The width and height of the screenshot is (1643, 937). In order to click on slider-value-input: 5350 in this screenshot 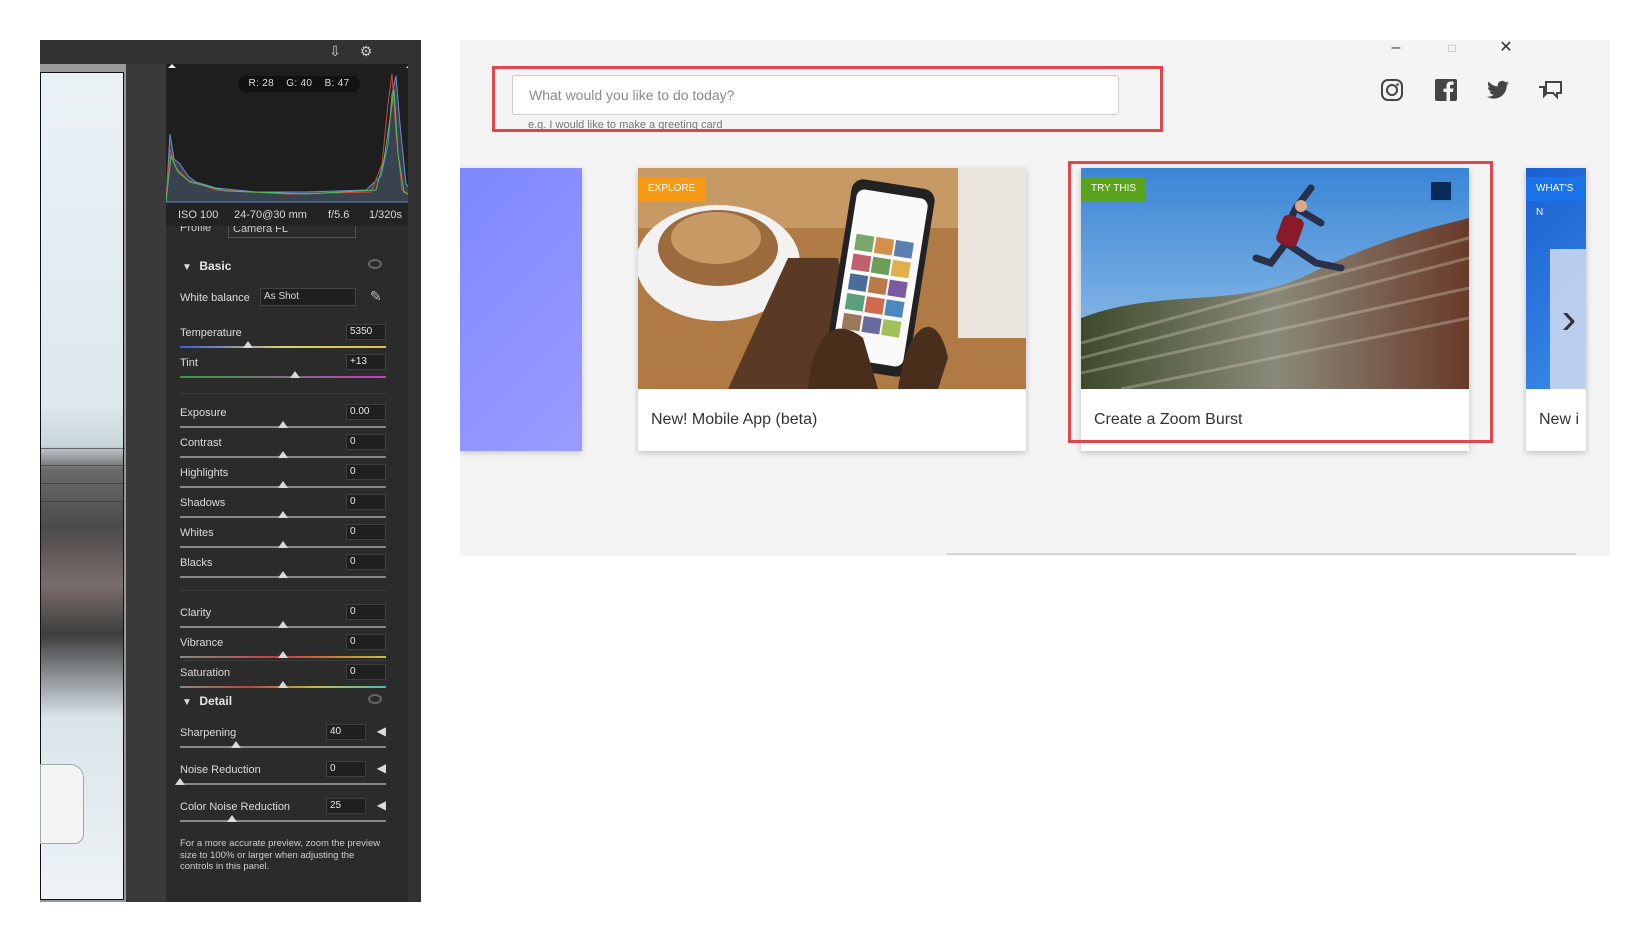, I will do `click(366, 332)`.